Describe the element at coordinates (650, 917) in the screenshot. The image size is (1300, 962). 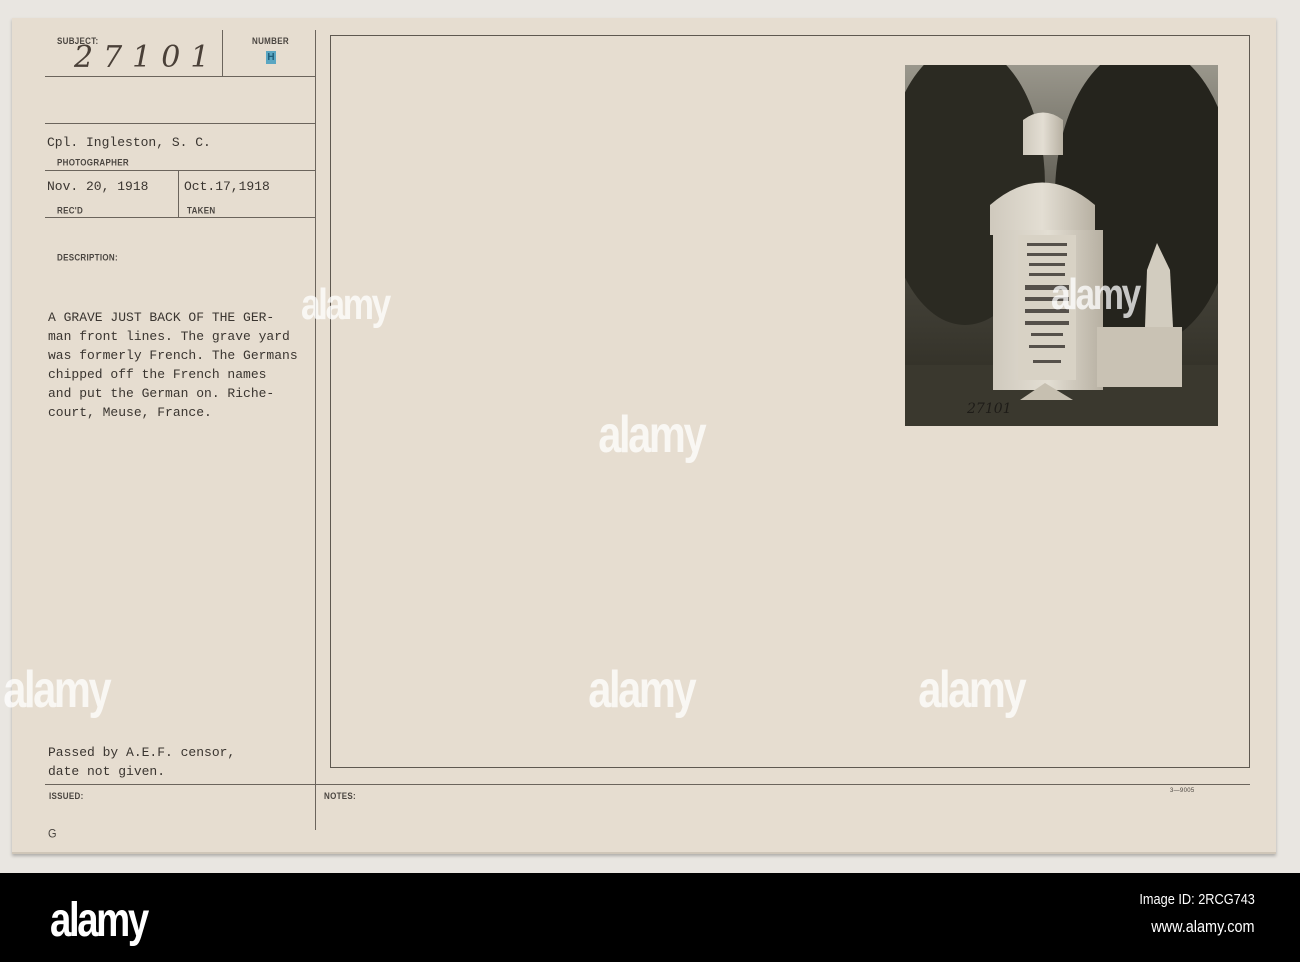
I see `footer-bar: alamy Image ID: 2RCG743 www.alamy.com` at that location.